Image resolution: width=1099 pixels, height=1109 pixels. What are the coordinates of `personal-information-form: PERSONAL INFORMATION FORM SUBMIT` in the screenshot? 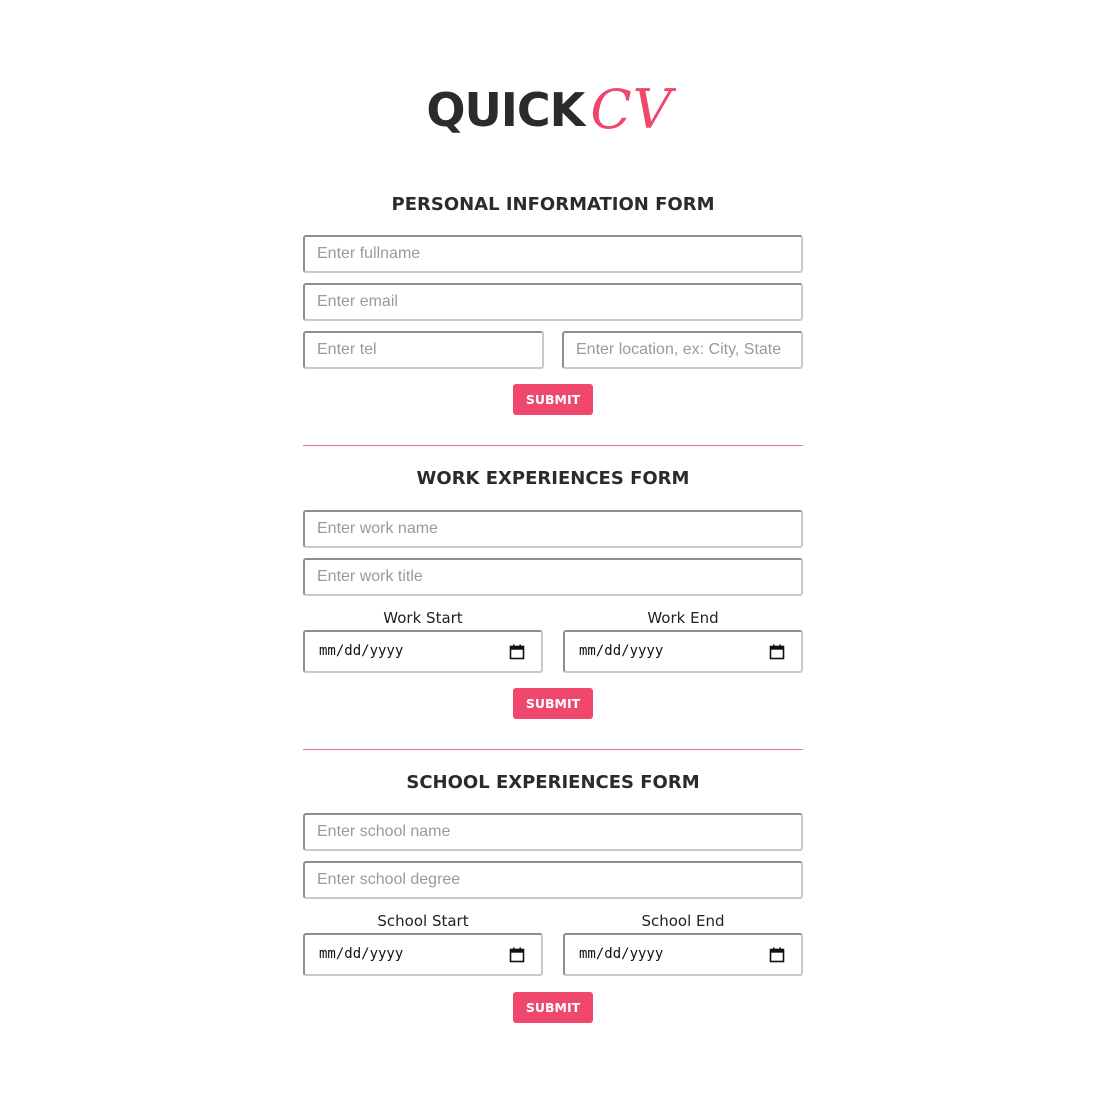 It's located at (553, 304).